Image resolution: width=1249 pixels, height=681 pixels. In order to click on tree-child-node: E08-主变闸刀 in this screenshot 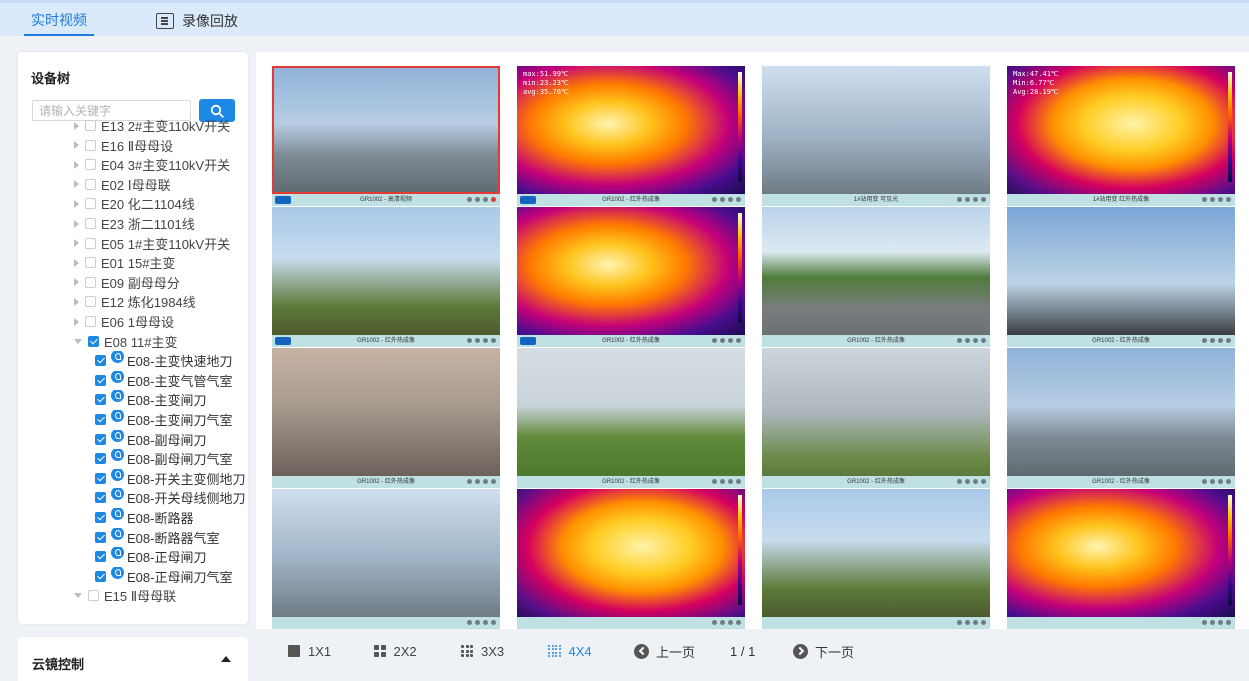, I will do `click(133, 399)`.